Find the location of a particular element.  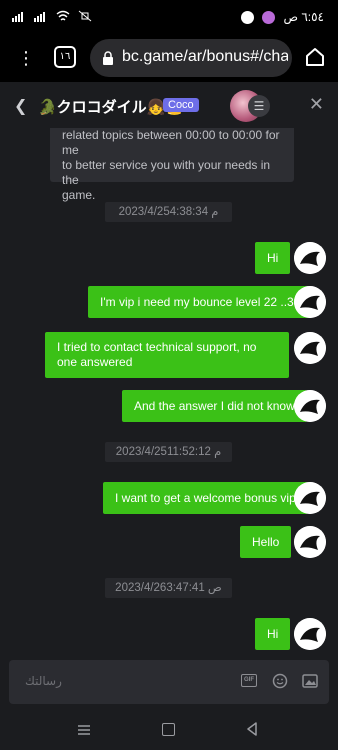

emoji-icon is located at coordinates (280, 681).